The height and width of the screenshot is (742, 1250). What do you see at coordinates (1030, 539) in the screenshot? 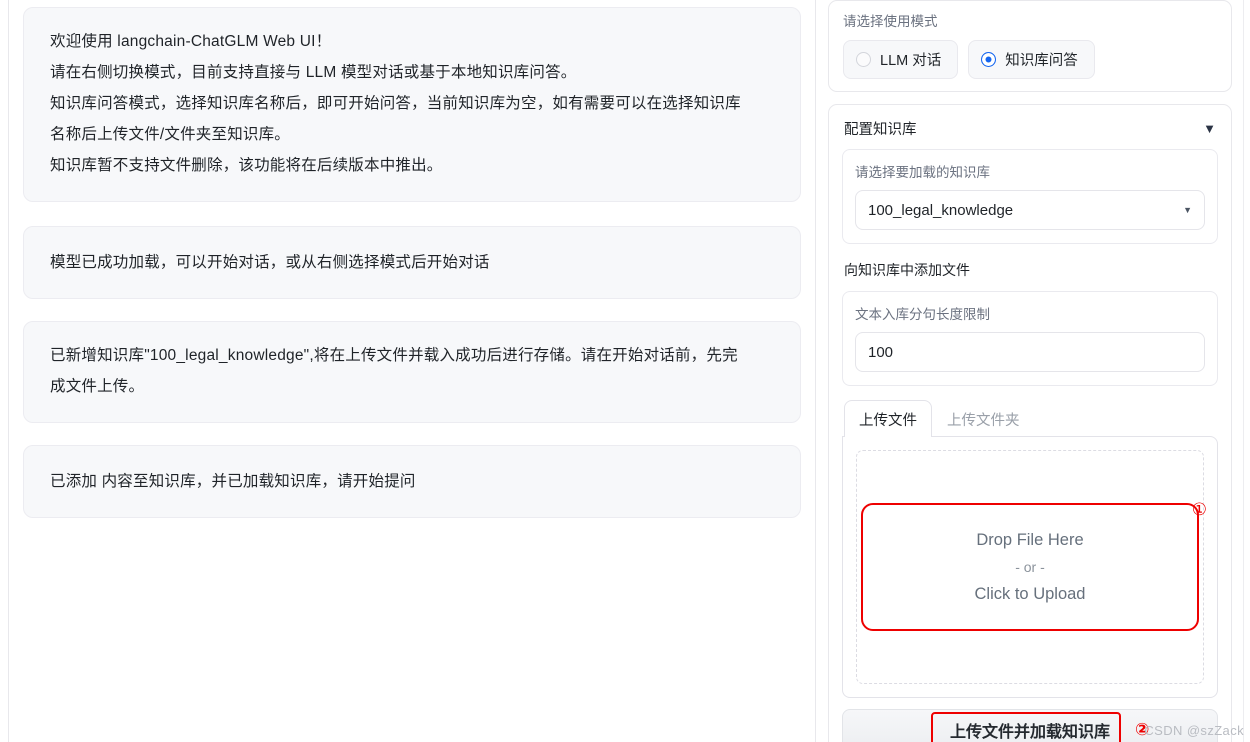
I see `drop-file-here-text: Drop File Here` at bounding box center [1030, 539].